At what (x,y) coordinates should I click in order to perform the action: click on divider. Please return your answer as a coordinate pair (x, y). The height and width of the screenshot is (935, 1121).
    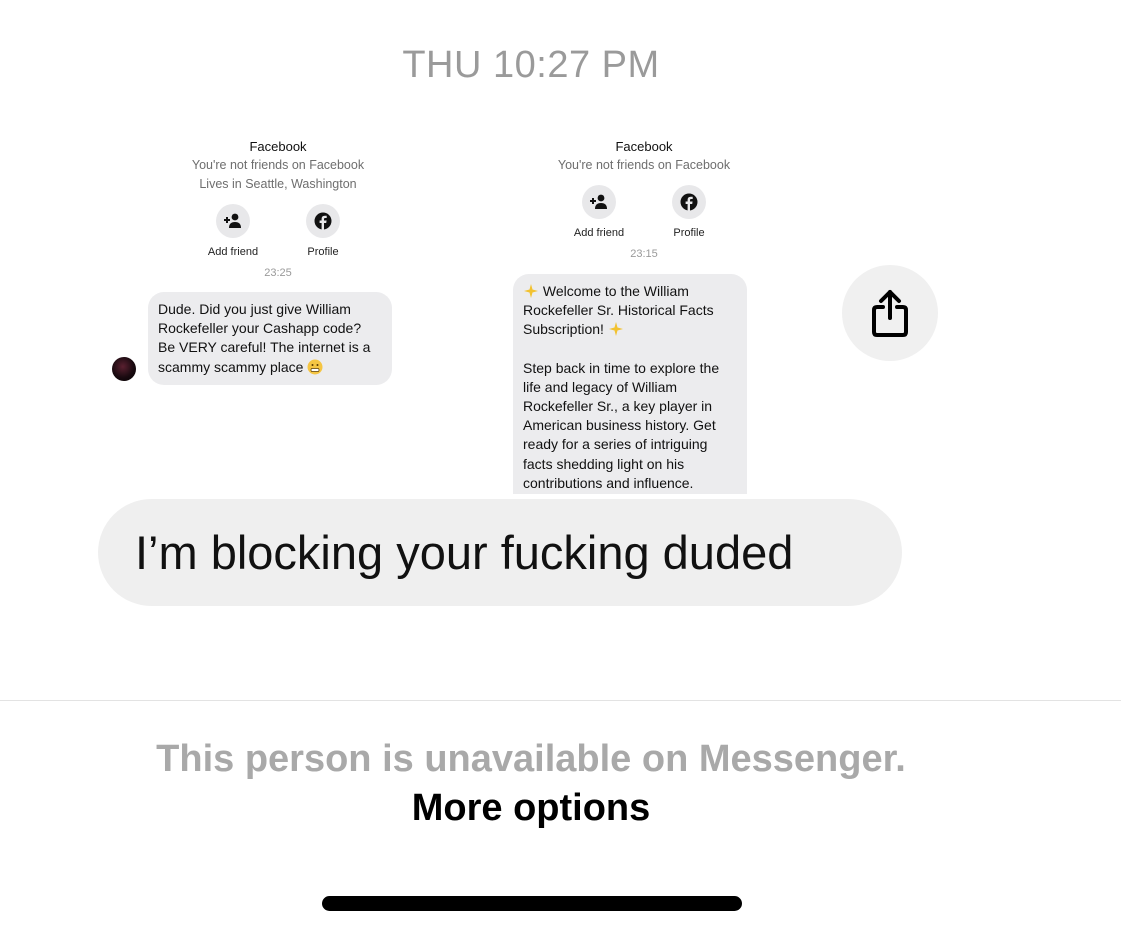
    Looking at the image, I should click on (560, 700).